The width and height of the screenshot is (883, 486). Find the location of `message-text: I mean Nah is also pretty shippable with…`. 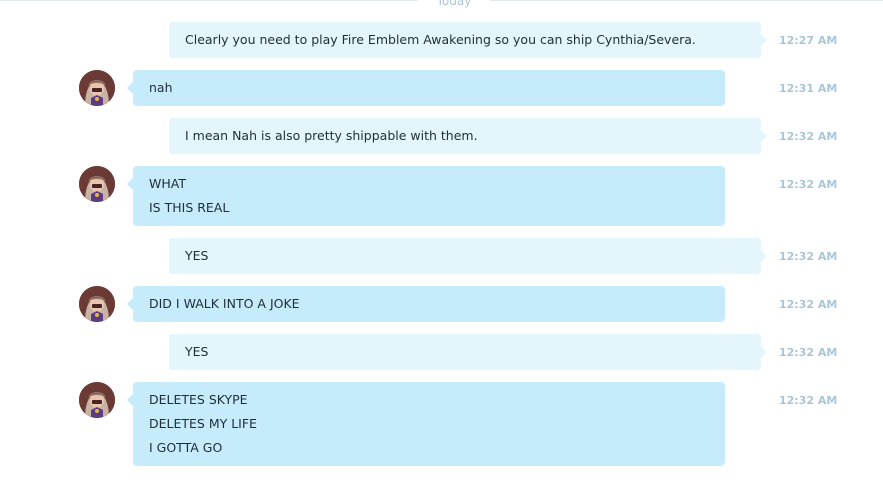

message-text: I mean Nah is also pretty shippable with… is located at coordinates (331, 135).